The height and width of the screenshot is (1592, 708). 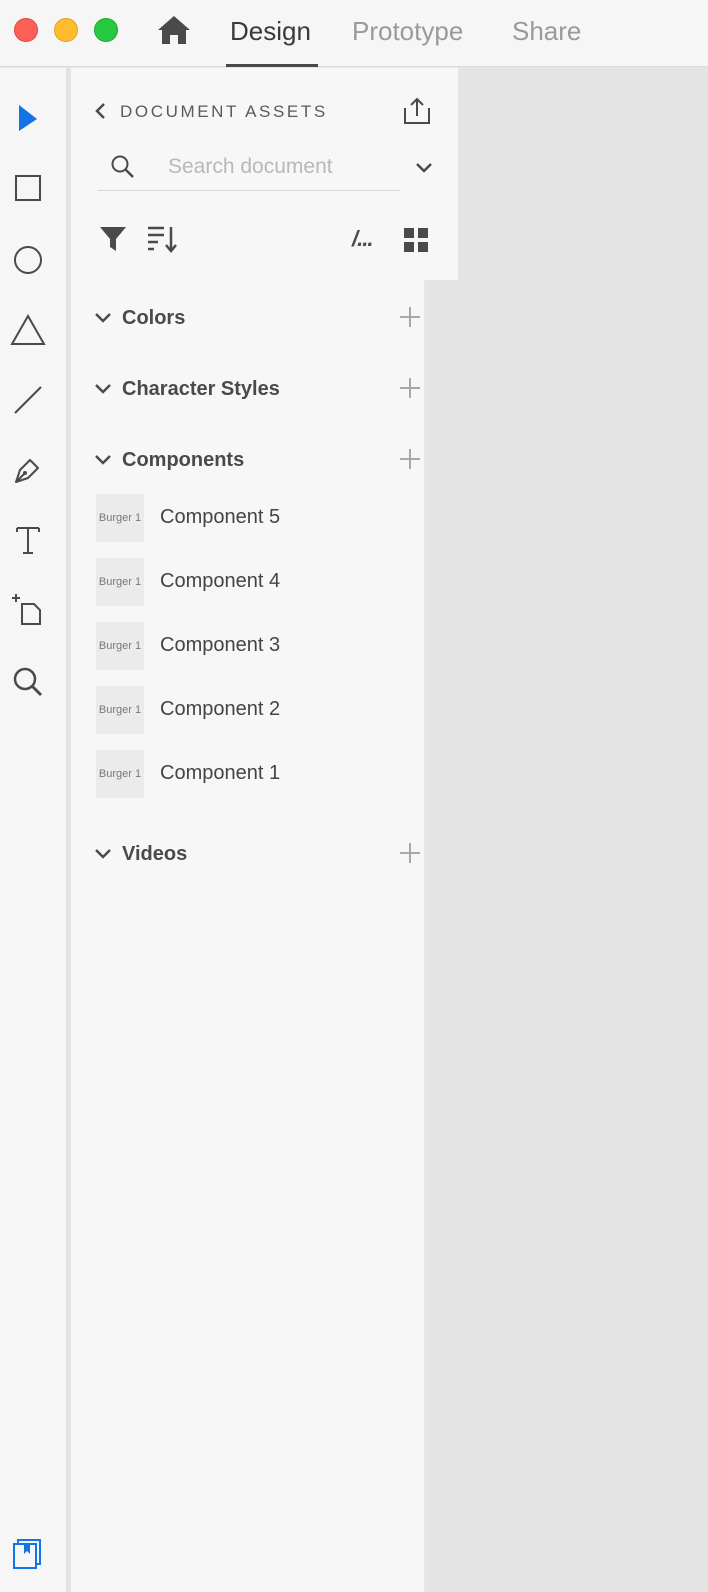 I want to click on rectangle-tool-icon, so click(x=28, y=188).